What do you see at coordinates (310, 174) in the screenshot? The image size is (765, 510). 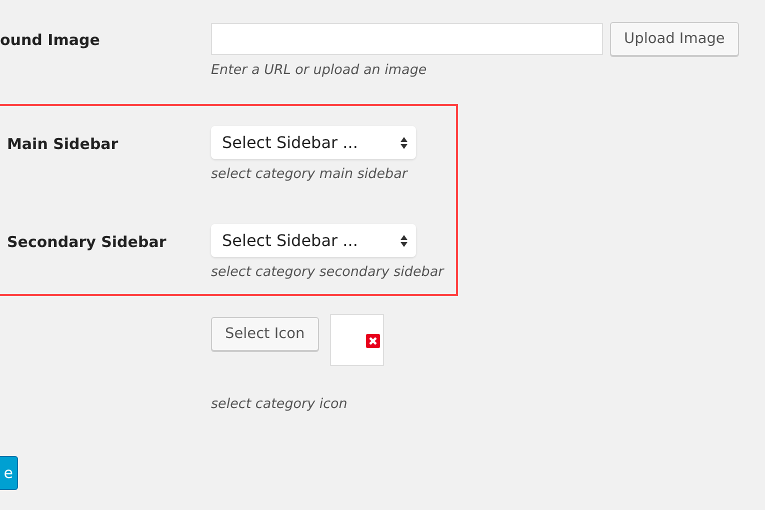 I see `hint-text: select category main sidebar` at bounding box center [310, 174].